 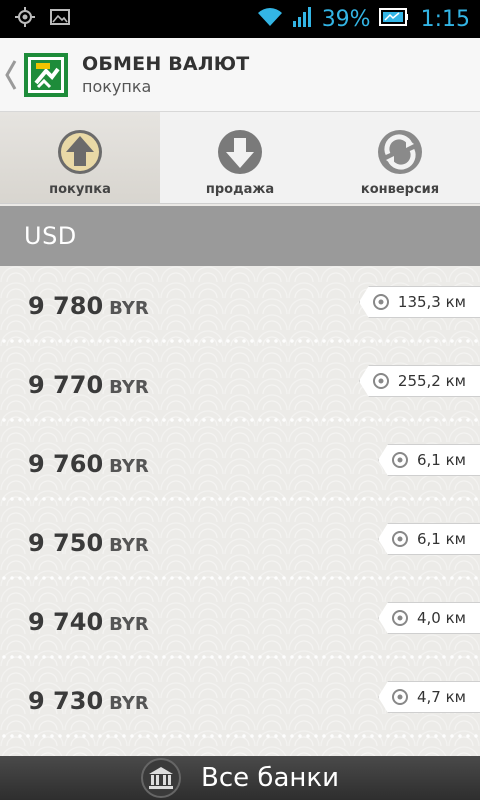 I want to click on rate-value: 9 770, so click(x=66, y=384).